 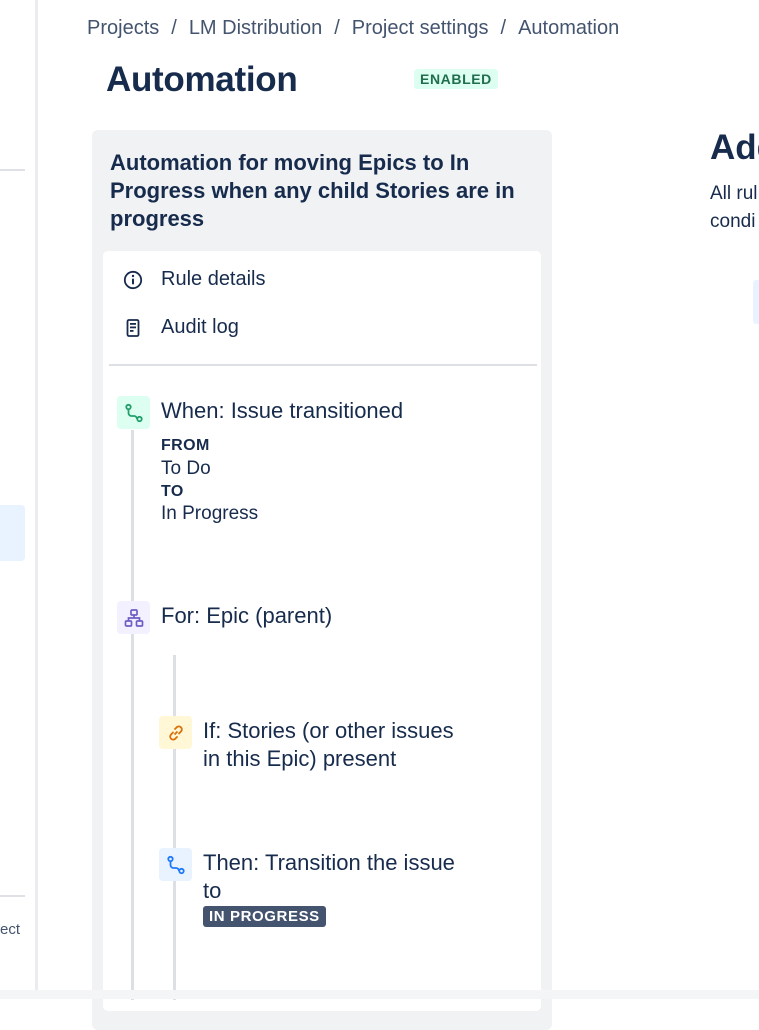 I want to click on breadcrumb-project: LM Distribution, so click(x=255, y=28).